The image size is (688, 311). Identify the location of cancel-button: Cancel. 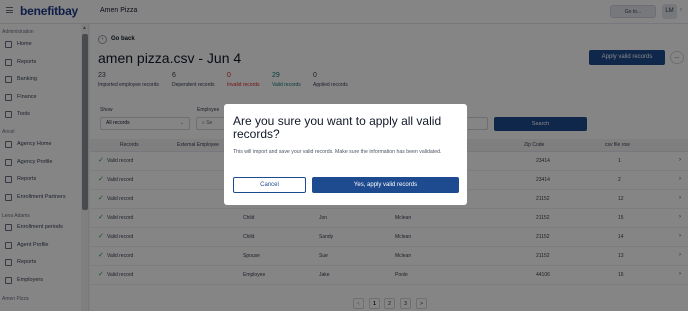
(269, 185).